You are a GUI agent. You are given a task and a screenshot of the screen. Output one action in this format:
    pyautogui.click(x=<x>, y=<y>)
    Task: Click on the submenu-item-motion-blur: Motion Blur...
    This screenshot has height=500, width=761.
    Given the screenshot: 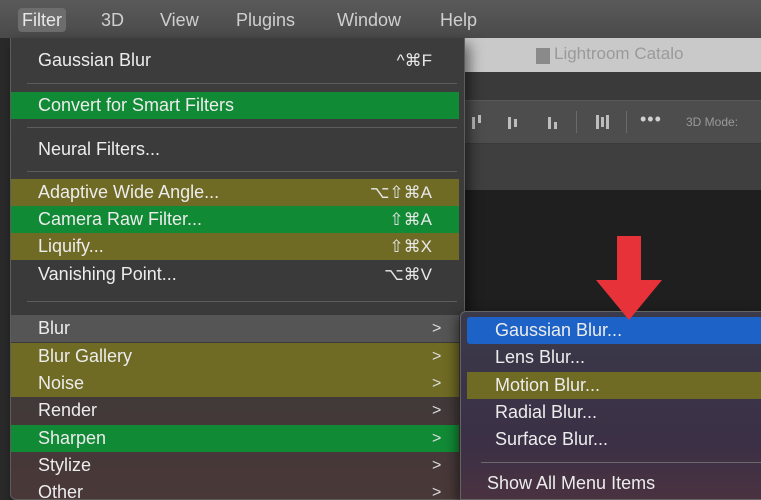 What is the action you would take?
    pyautogui.click(x=614, y=385)
    